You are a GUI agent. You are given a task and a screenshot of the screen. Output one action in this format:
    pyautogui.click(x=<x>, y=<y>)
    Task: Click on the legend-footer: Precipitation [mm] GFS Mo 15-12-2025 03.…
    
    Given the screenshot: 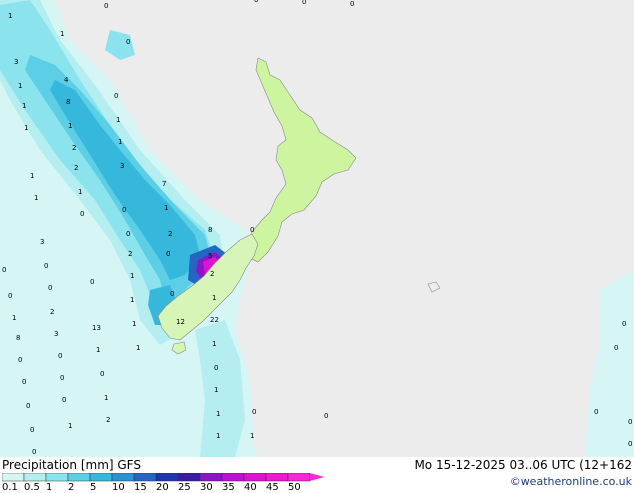 What is the action you would take?
    pyautogui.click(x=317, y=475)
    